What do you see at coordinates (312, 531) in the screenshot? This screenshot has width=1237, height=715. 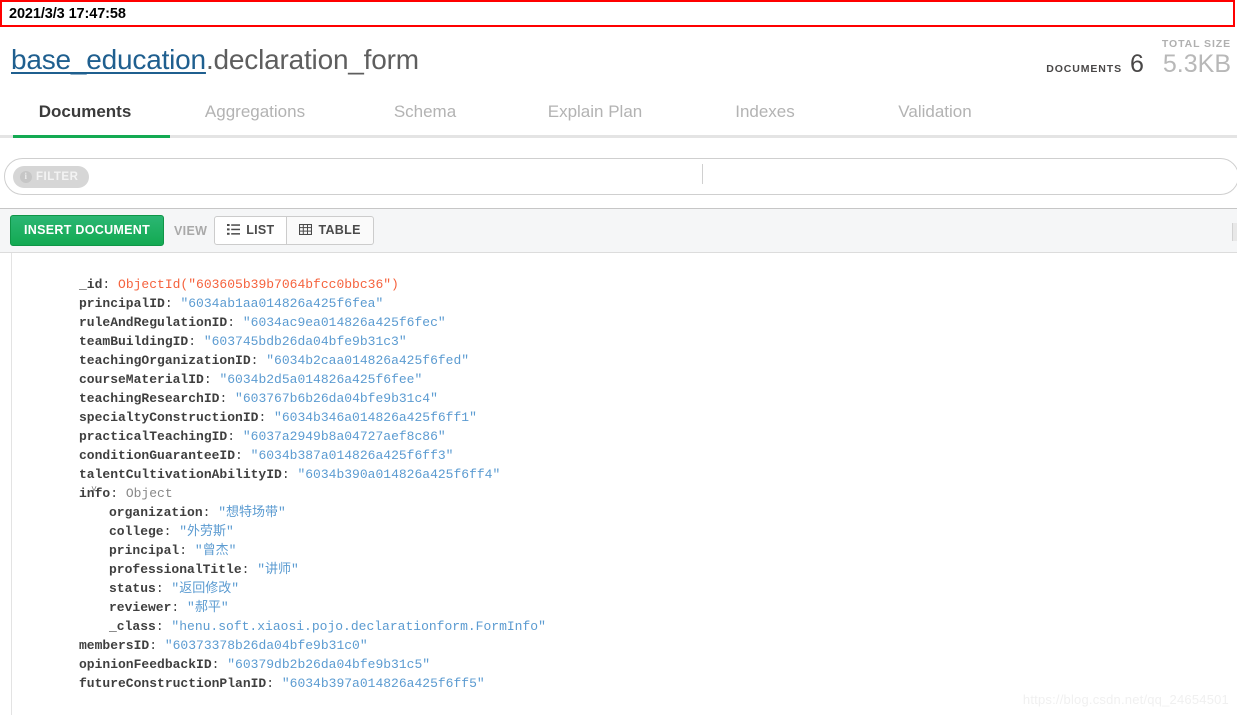 I see `document-field-row: college: "外劳斯"` at bounding box center [312, 531].